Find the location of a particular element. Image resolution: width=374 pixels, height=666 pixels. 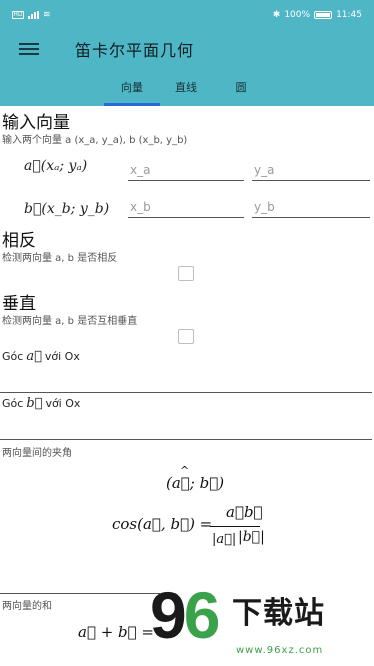

menu-icon is located at coordinates (29, 49).